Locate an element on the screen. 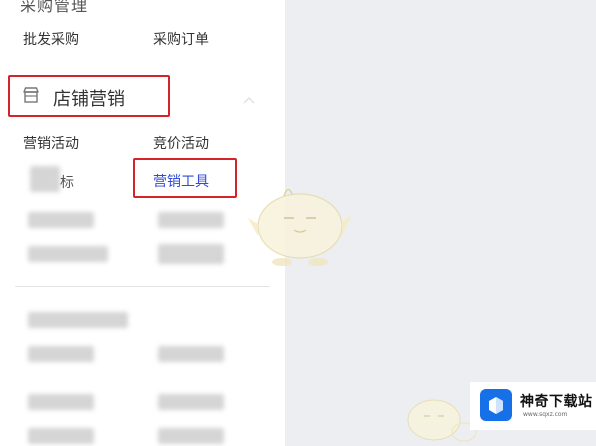 This screenshot has width=596, height=446. watermark-title: 神奇下载站 is located at coordinates (556, 402).